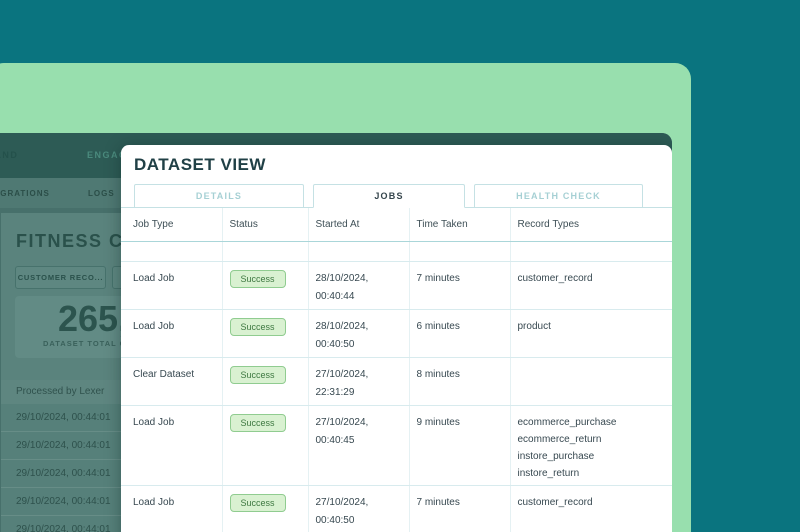  What do you see at coordinates (265, 225) in the screenshot?
I see `column-header-status: Status` at bounding box center [265, 225].